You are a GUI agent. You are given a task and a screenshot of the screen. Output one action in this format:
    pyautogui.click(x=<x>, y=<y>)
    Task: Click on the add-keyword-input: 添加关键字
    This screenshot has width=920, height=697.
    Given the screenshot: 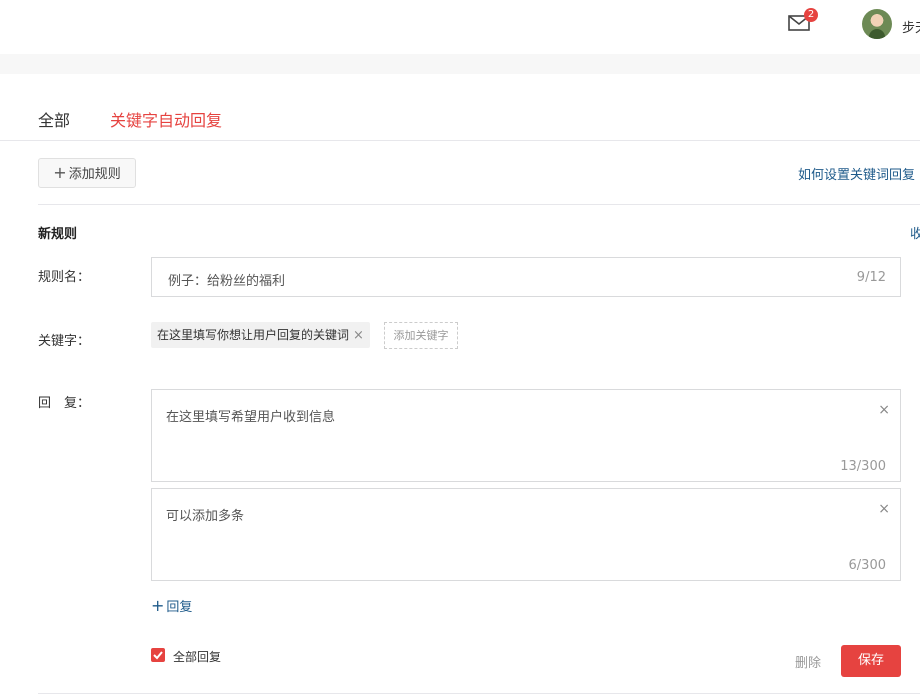 What is the action you would take?
    pyautogui.click(x=421, y=335)
    